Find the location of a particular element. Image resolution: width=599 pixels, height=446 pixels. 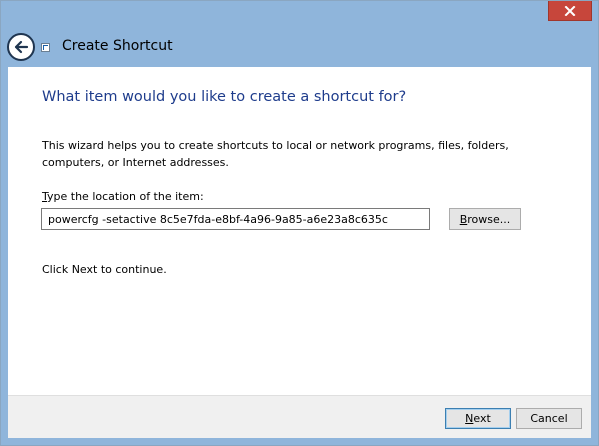

close-icon is located at coordinates (570, 10).